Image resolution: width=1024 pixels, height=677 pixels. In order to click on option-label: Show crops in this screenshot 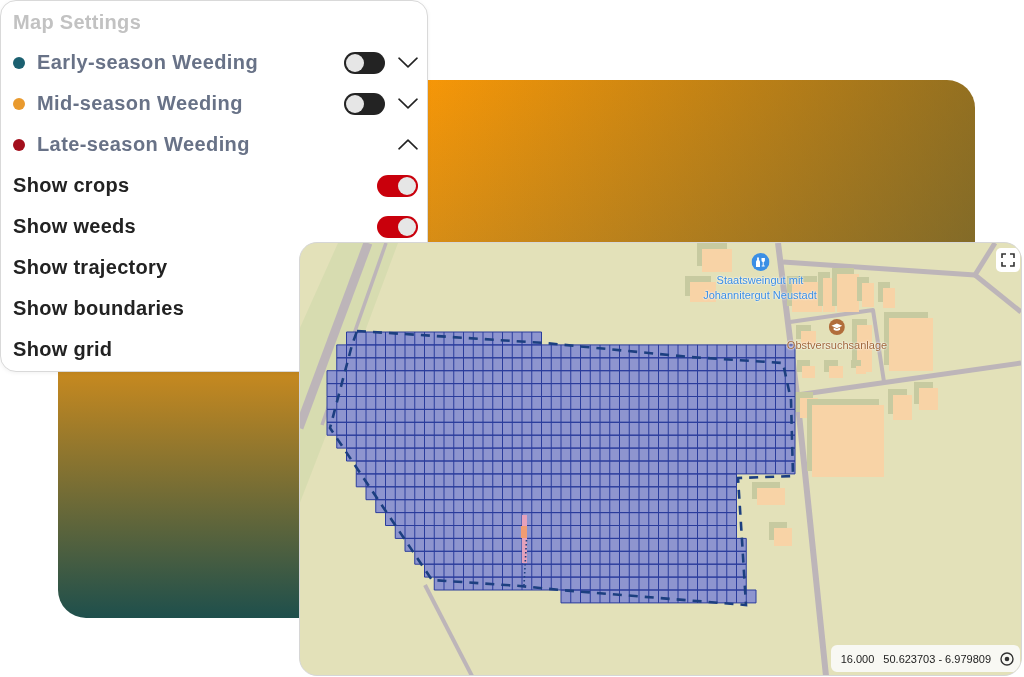, I will do `click(71, 185)`.